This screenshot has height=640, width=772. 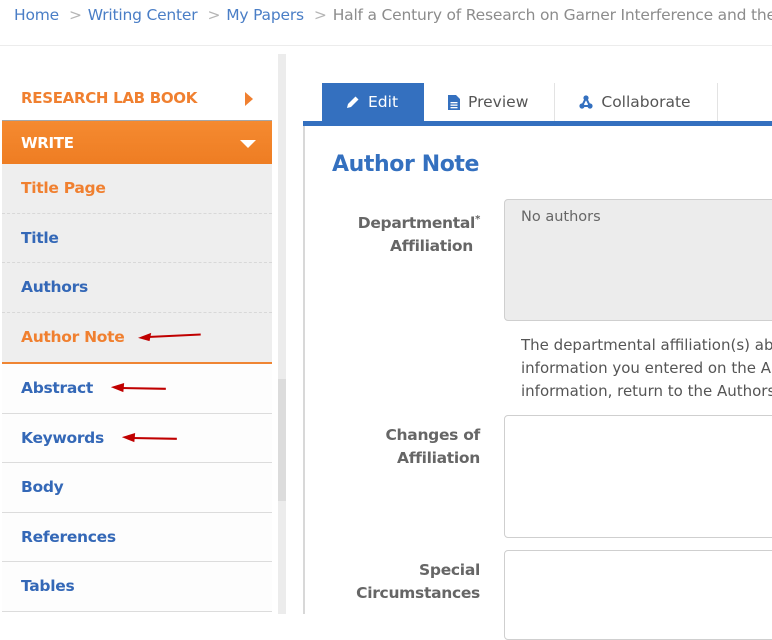 What do you see at coordinates (137, 537) in the screenshot?
I see `sidebar-item-references: References` at bounding box center [137, 537].